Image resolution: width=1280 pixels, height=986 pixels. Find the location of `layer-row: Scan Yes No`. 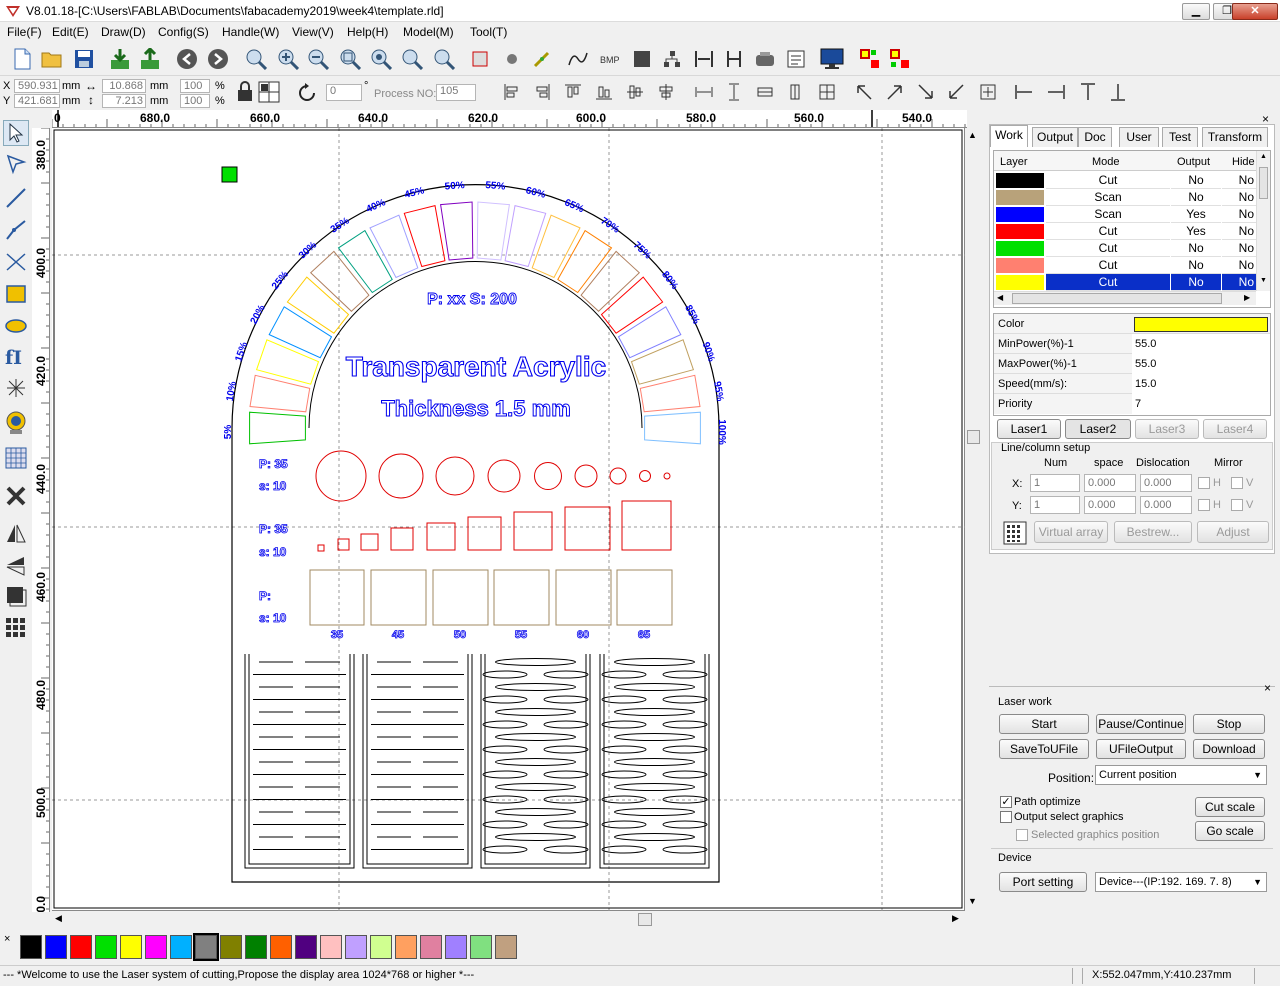

layer-row: Scan Yes No is located at coordinates (1125, 214).